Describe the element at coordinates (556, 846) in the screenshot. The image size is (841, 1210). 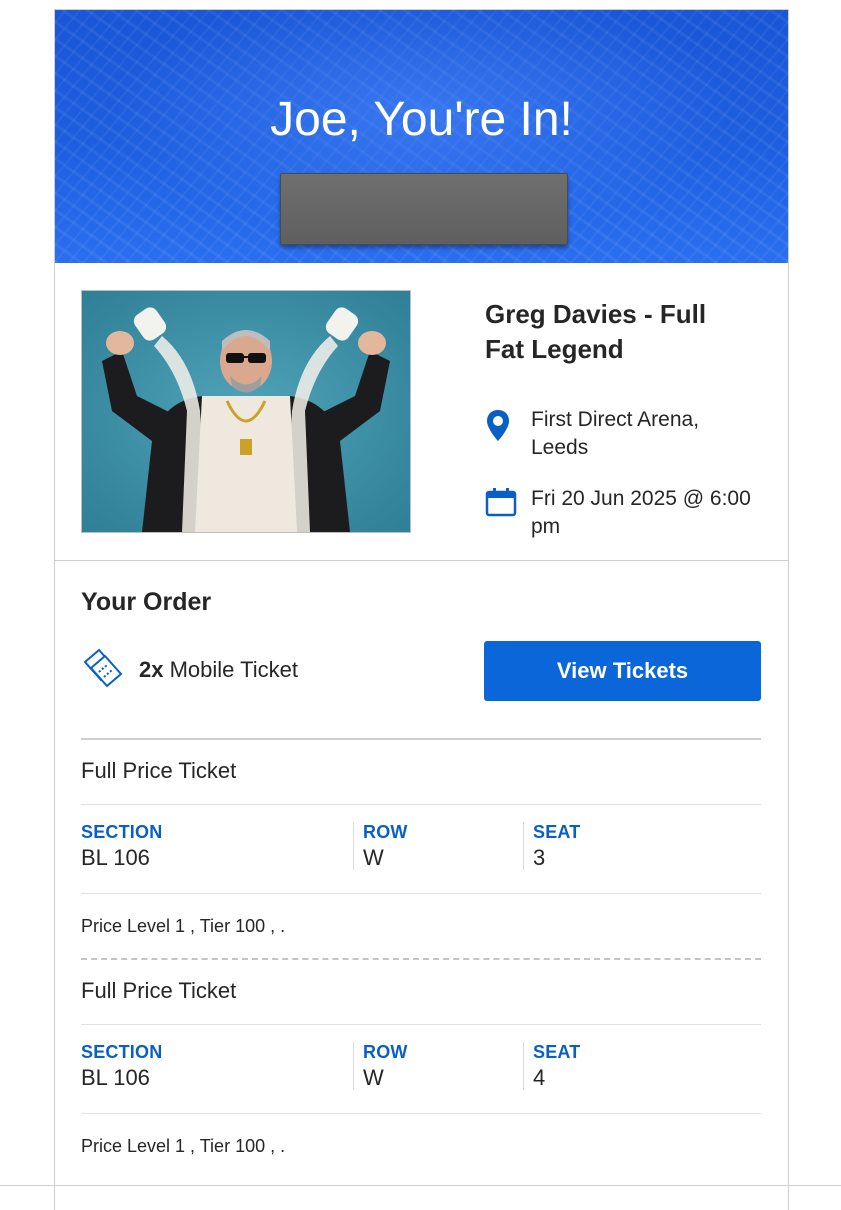
I see `seat-field: SEAT 3` at that location.